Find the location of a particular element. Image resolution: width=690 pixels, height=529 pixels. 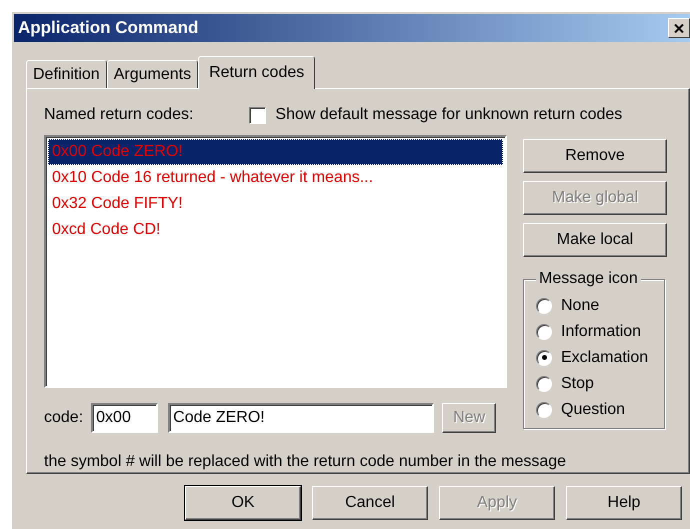

code-field: 0x00 is located at coordinates (124, 417).